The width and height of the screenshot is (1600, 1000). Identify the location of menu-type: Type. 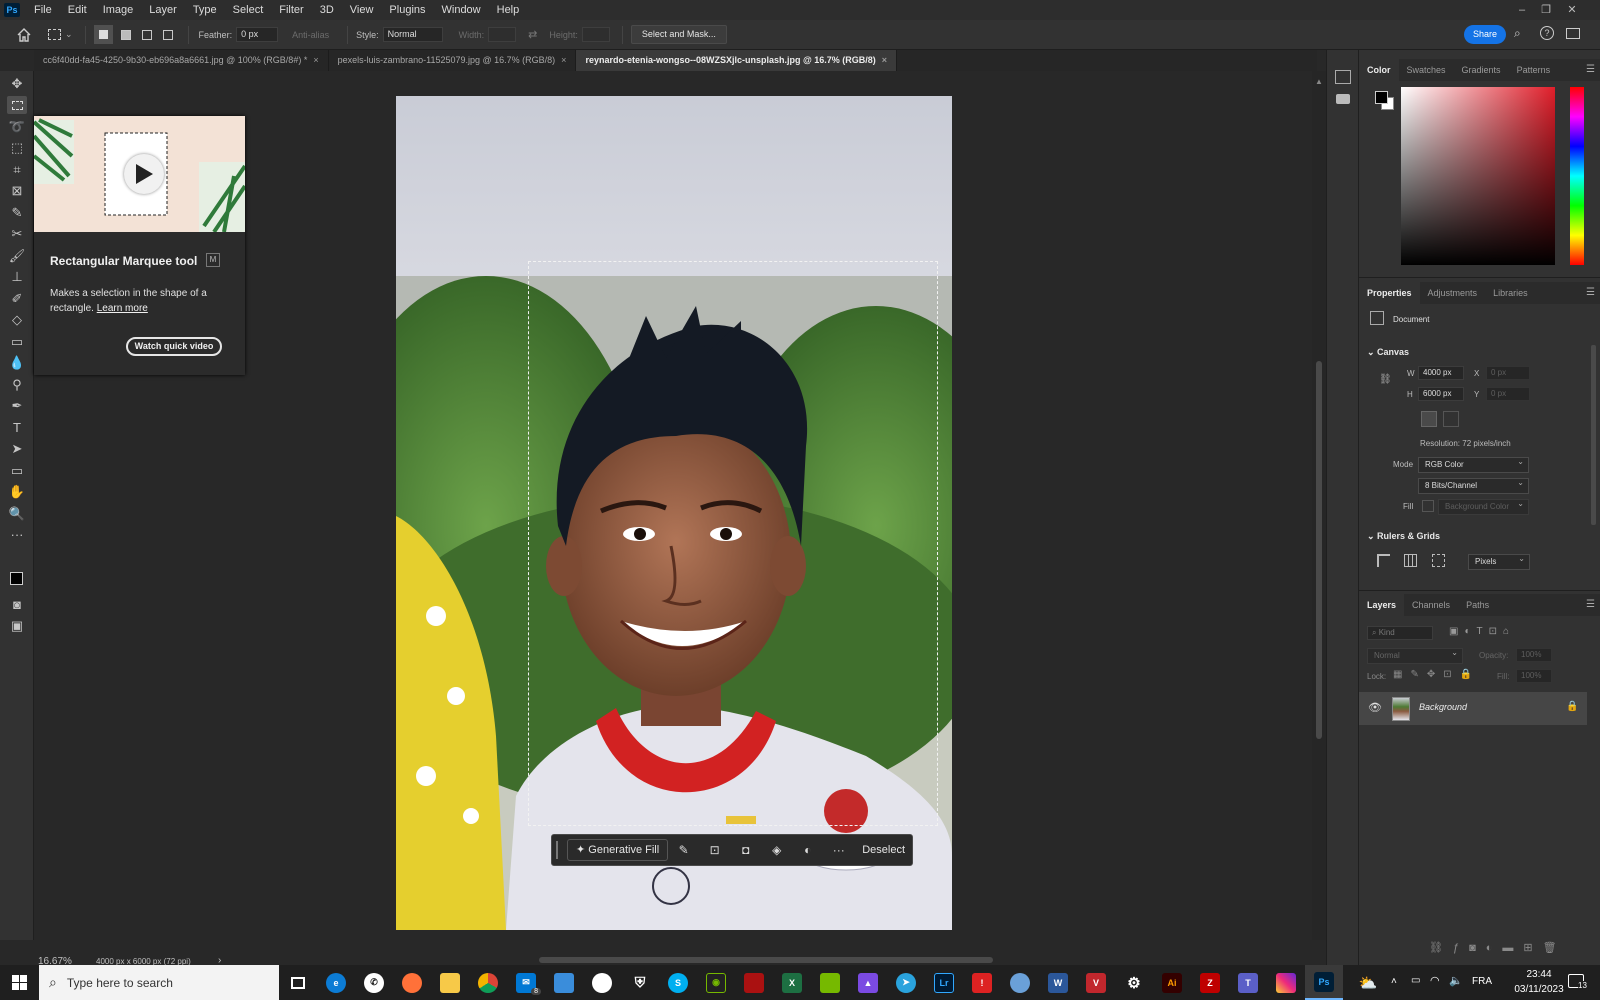
(205, 10).